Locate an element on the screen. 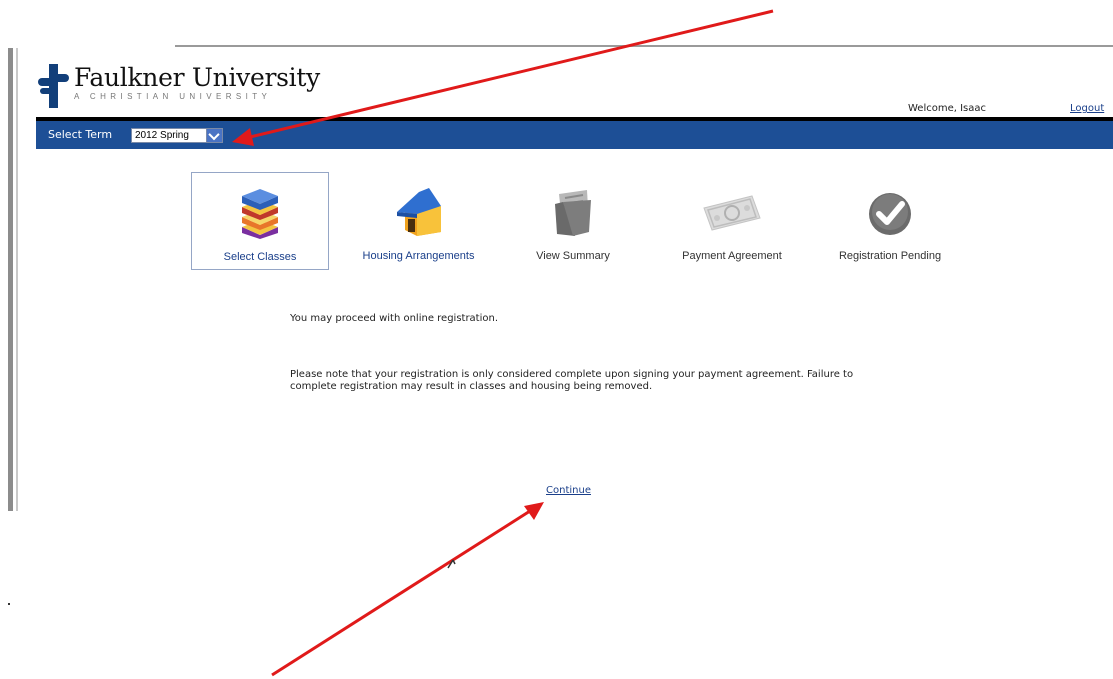 Image resolution: width=1113 pixels, height=679 pixels. folder-icon is located at coordinates (573, 213).